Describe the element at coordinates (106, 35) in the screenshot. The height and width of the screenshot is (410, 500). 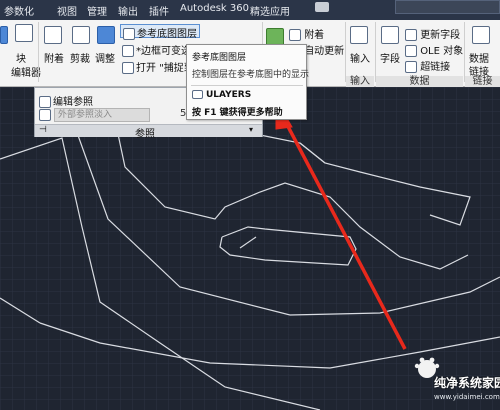
I see `adjust-icon` at that location.